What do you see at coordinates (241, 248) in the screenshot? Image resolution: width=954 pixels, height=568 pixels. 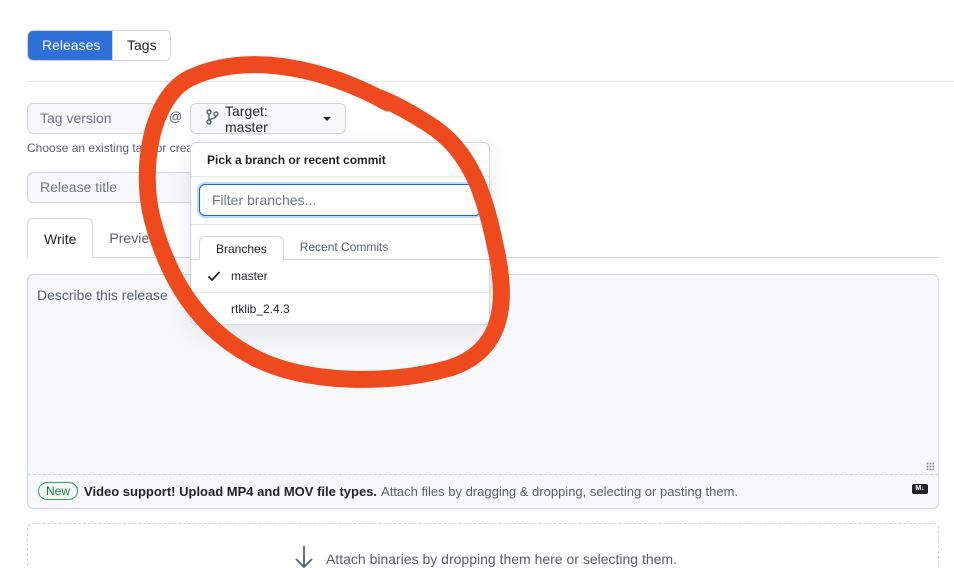 I see `tab-branches: Branches` at bounding box center [241, 248].